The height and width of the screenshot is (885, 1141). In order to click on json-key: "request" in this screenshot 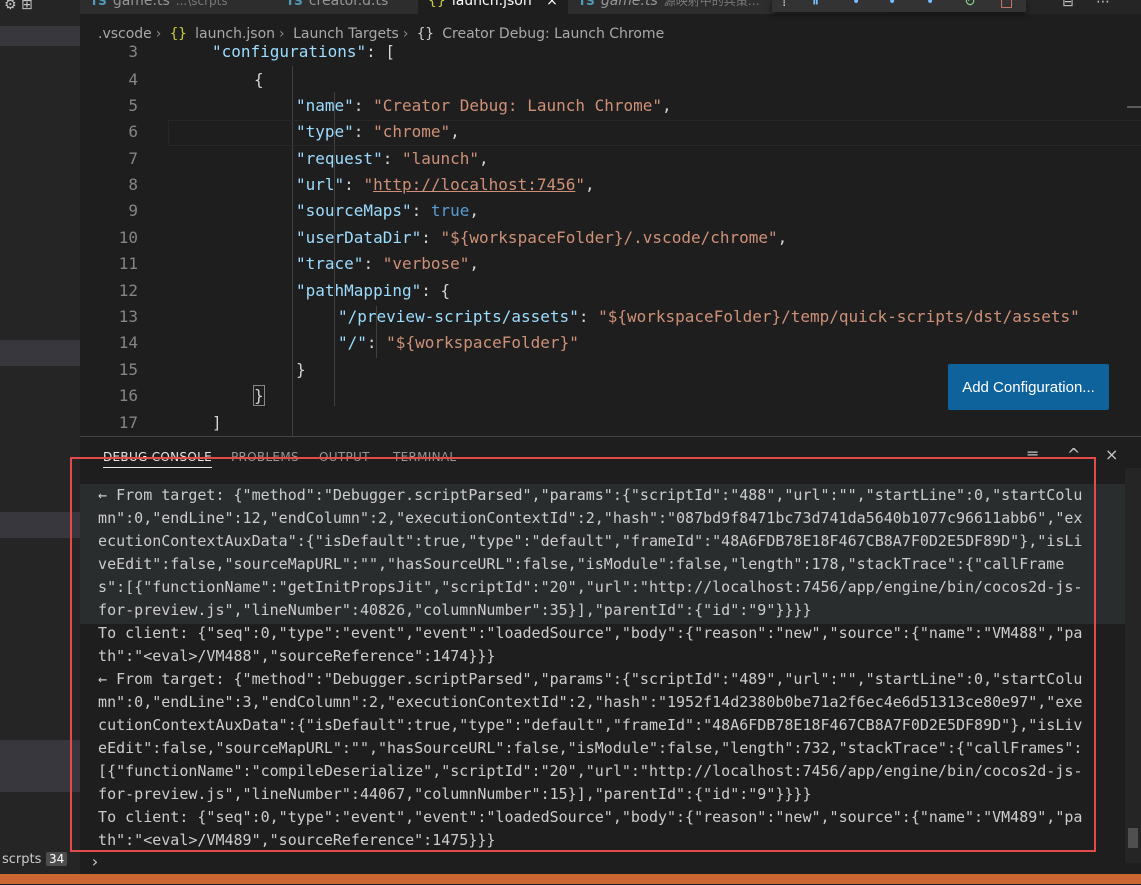, I will do `click(339, 158)`.